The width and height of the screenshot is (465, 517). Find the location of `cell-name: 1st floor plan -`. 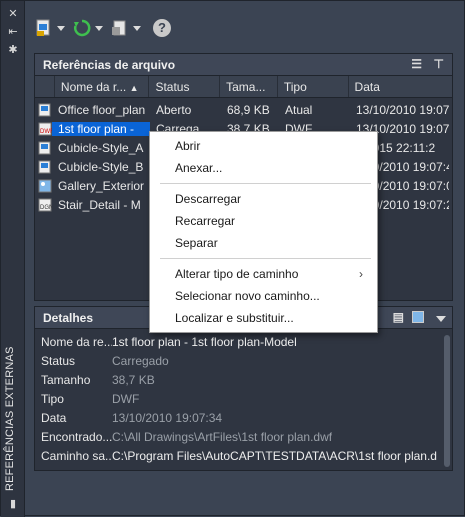

cell-name: 1st floor plan - is located at coordinates (101, 128).